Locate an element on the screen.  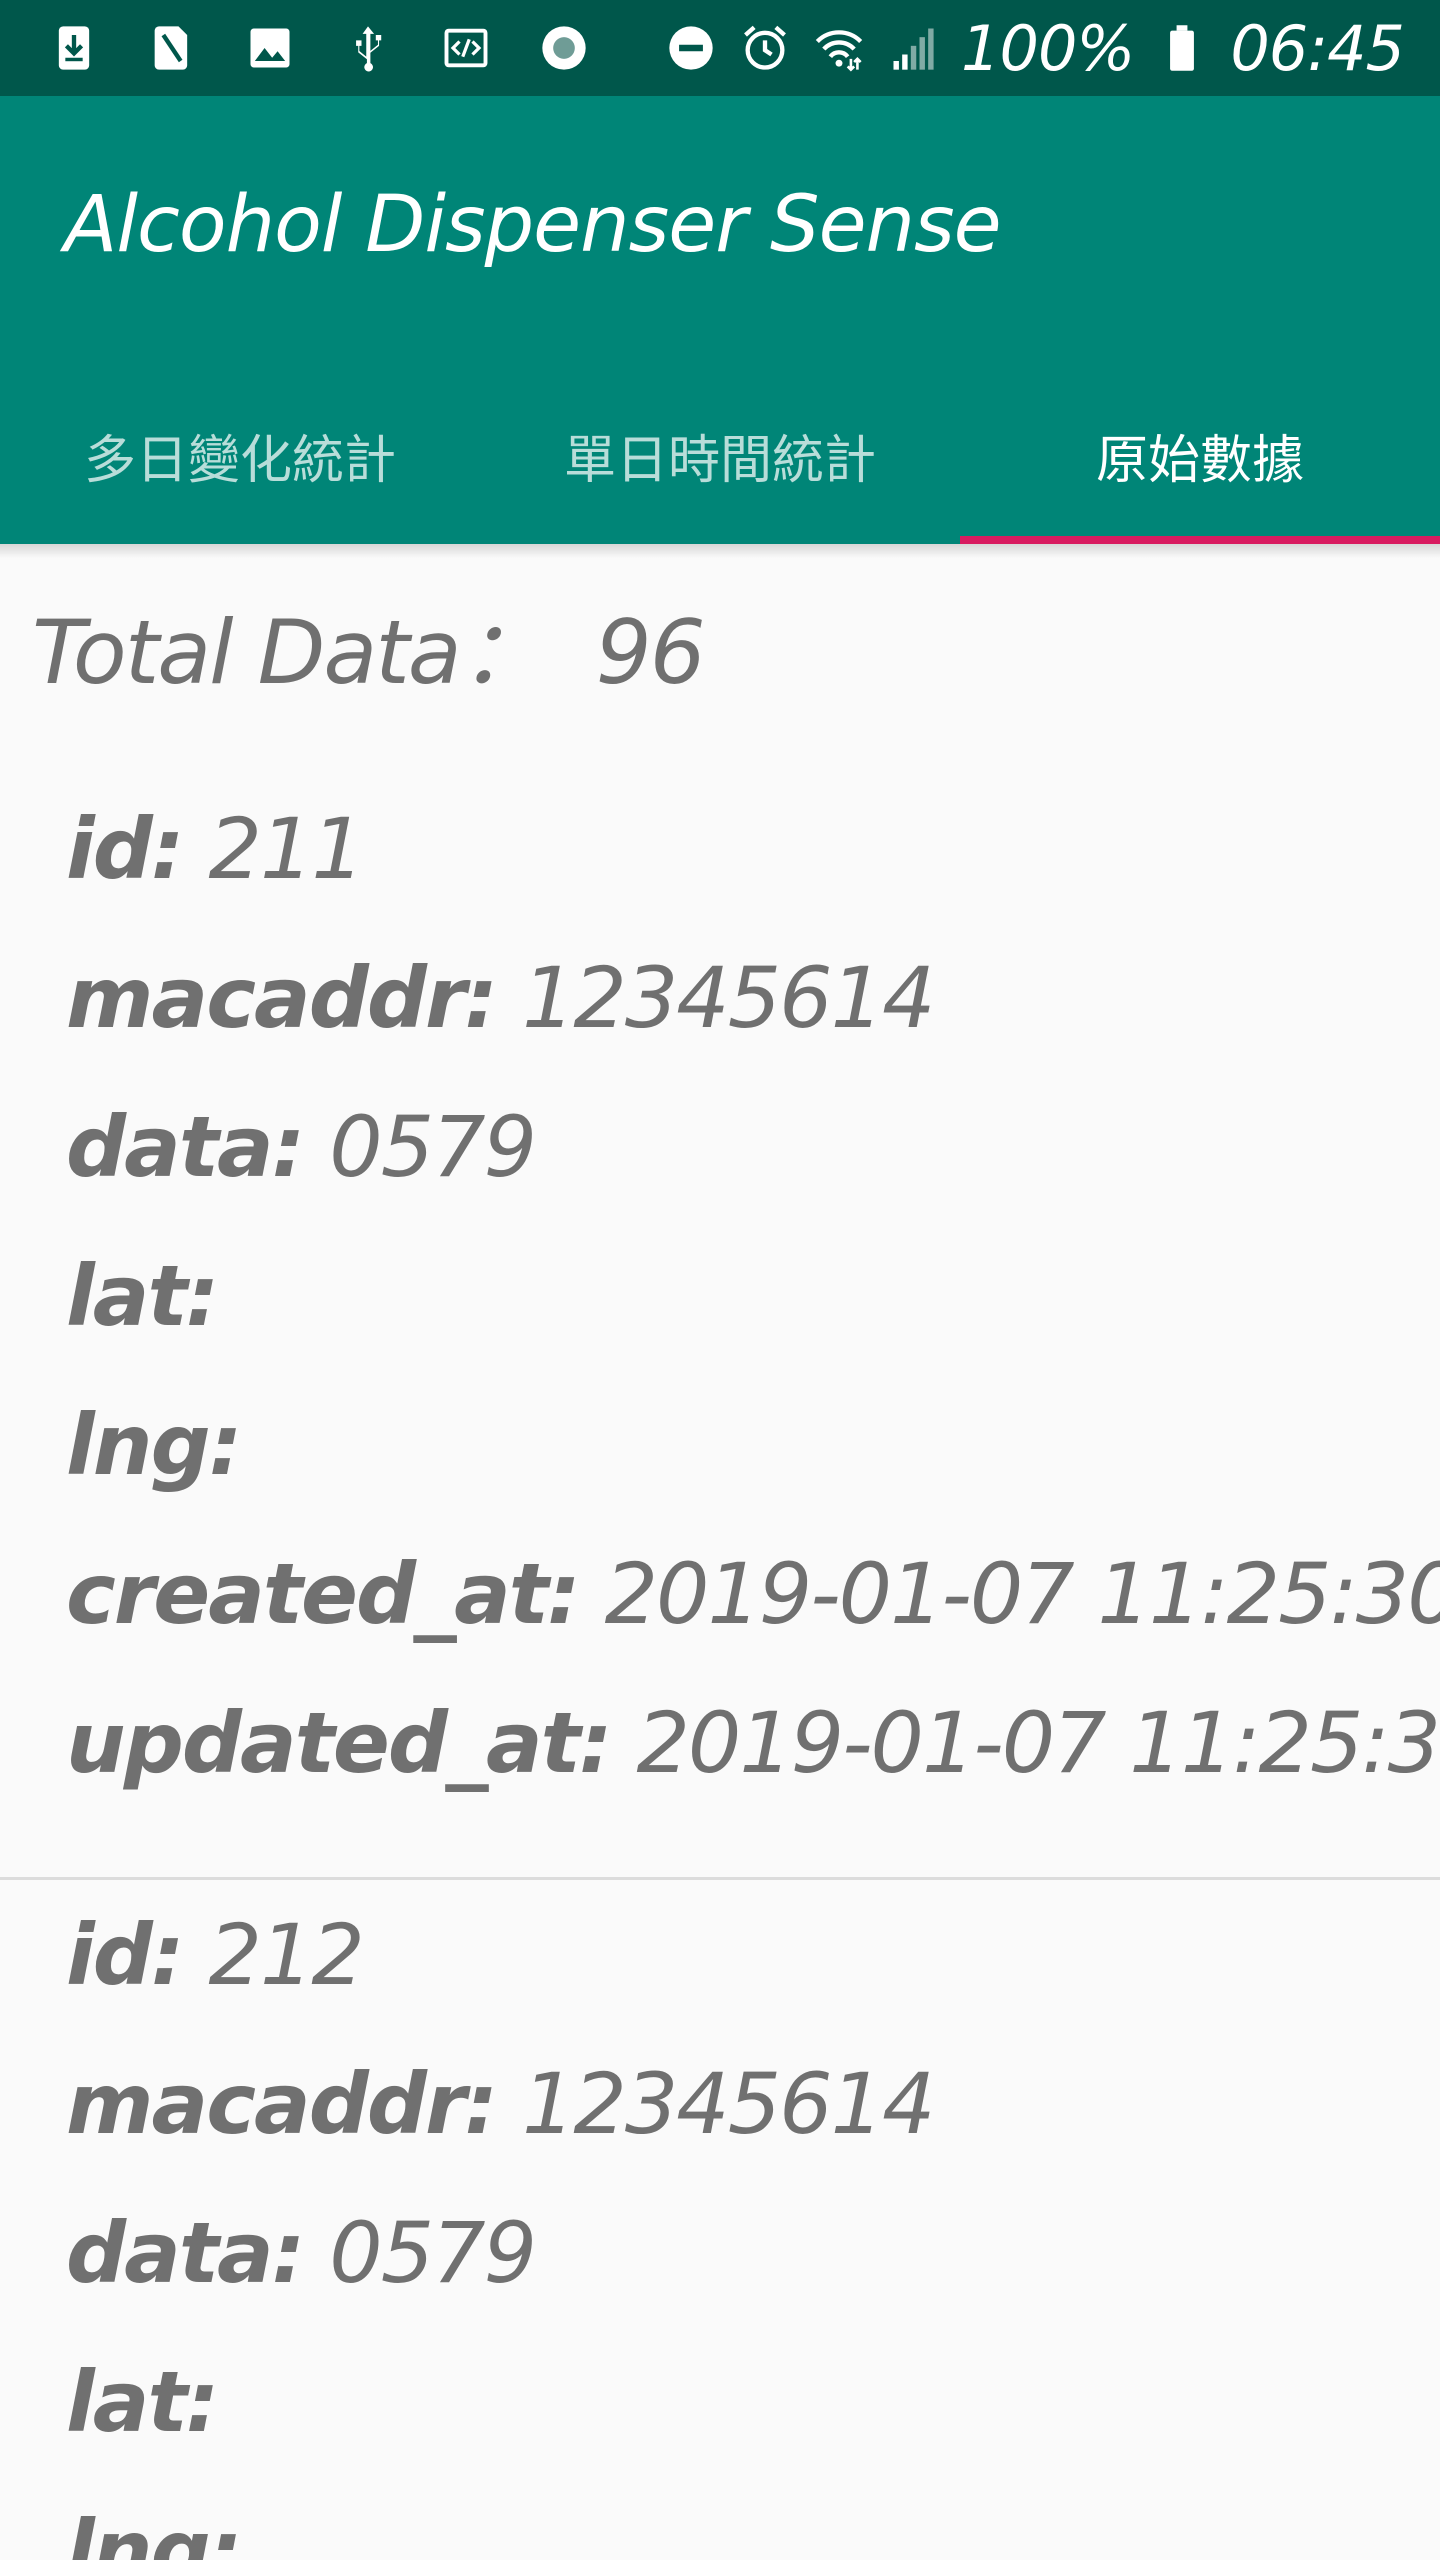
battery-percent: 100% is located at coordinates (1048, 48).